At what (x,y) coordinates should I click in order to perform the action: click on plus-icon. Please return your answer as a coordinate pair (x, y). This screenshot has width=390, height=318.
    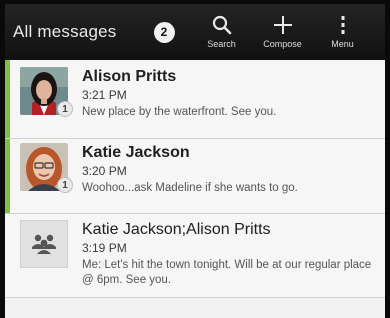
    Looking at the image, I should click on (282, 24).